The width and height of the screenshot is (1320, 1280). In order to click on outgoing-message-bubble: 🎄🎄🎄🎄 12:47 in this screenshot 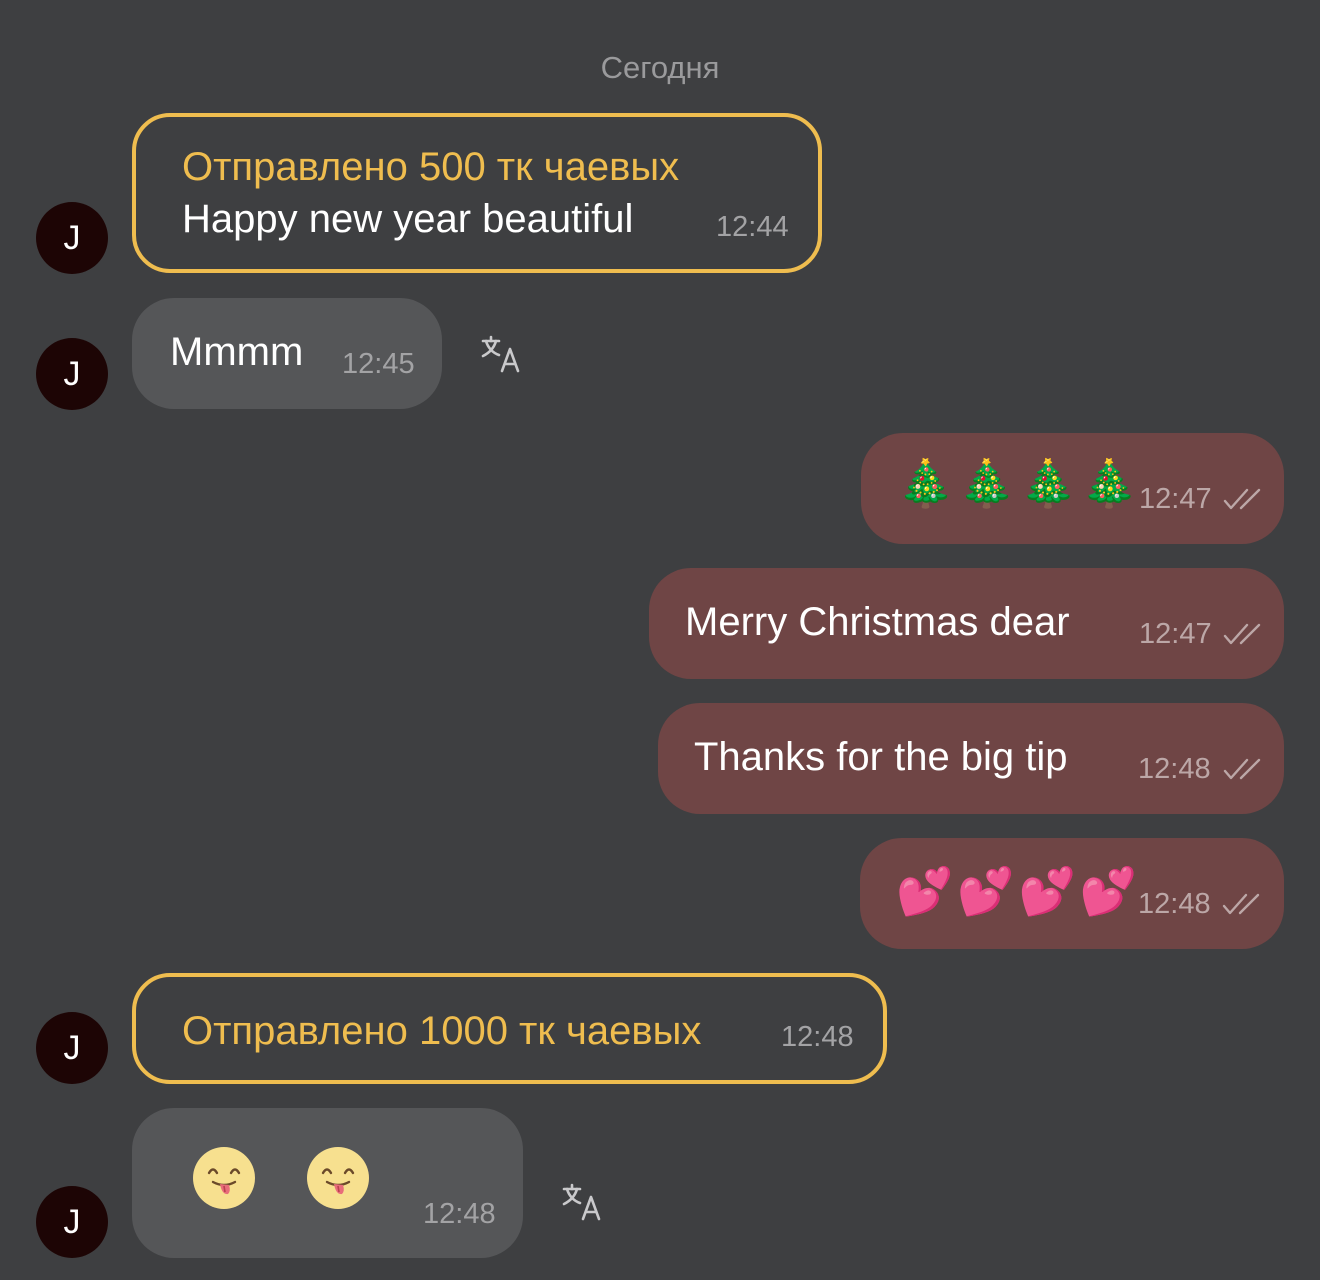, I will do `click(1072, 488)`.